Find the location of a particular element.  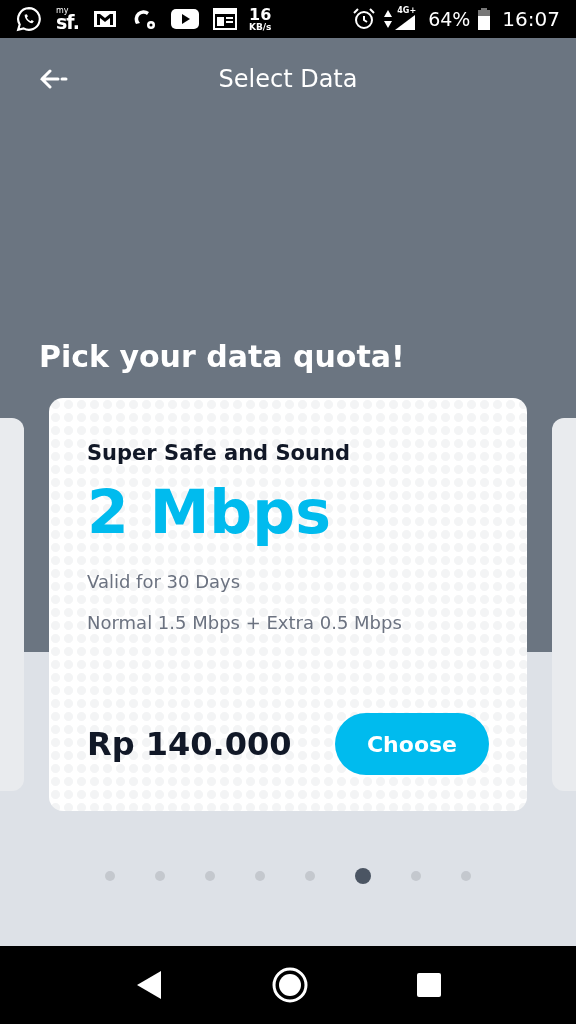

plan-price: Rp 140.000 is located at coordinates (189, 744).